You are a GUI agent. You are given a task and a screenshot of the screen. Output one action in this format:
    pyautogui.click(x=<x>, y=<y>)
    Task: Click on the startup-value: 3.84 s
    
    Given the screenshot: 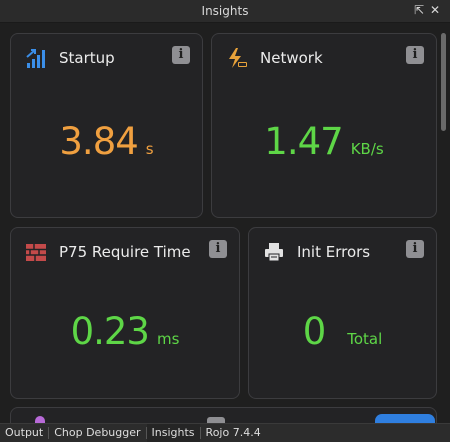 What is the action you would take?
    pyautogui.click(x=106, y=141)
    